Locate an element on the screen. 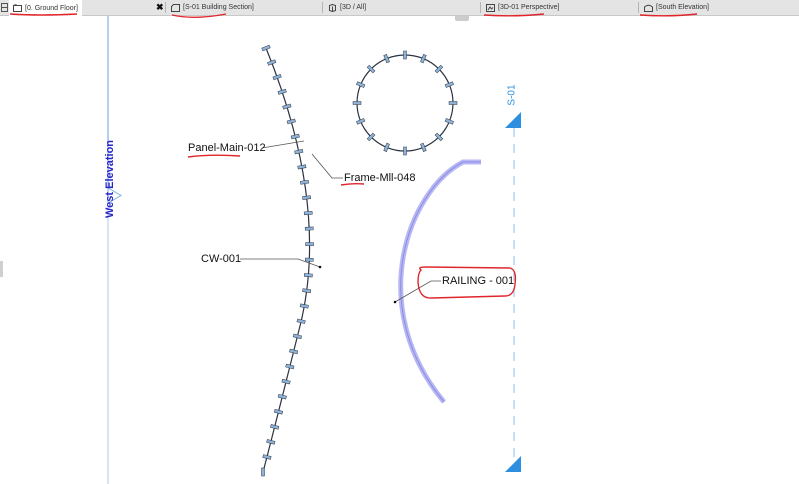  tab-building-section: [S-01 Building Section] is located at coordinates (212, 7).